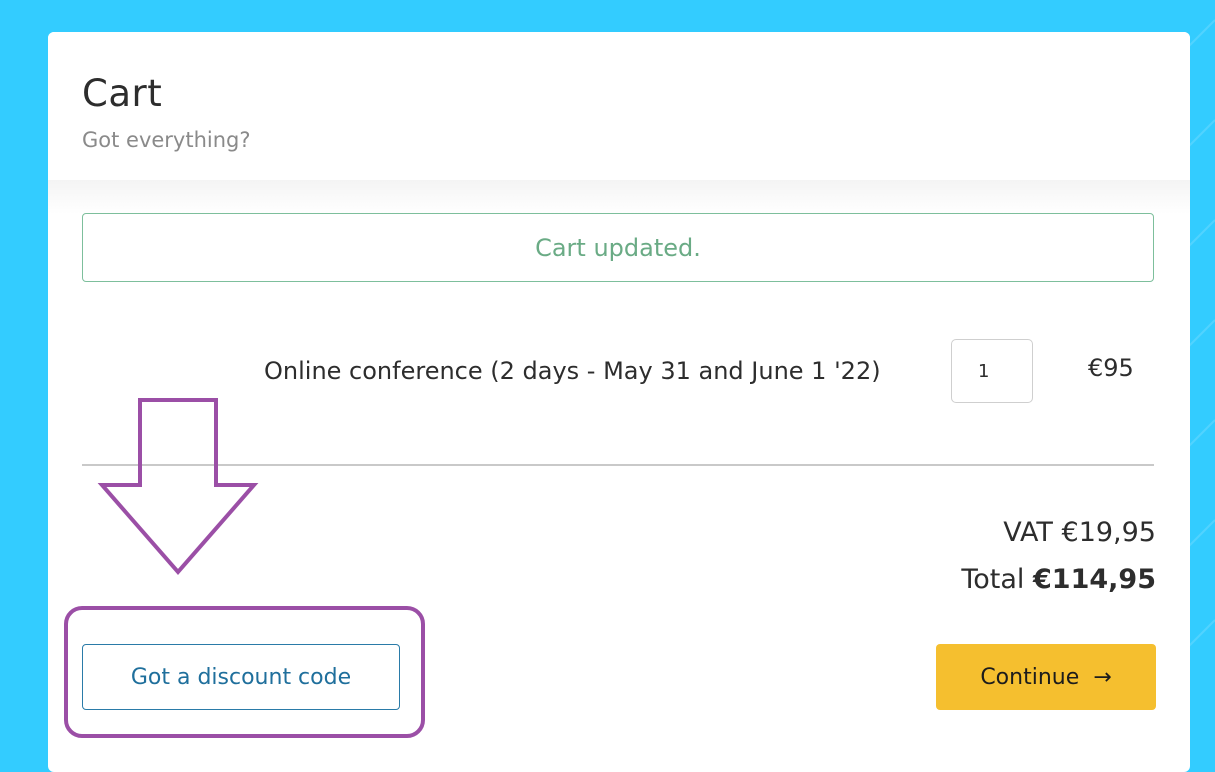  Describe the element at coordinates (1028, 532) in the screenshot. I see `vat-label: VAT` at that location.